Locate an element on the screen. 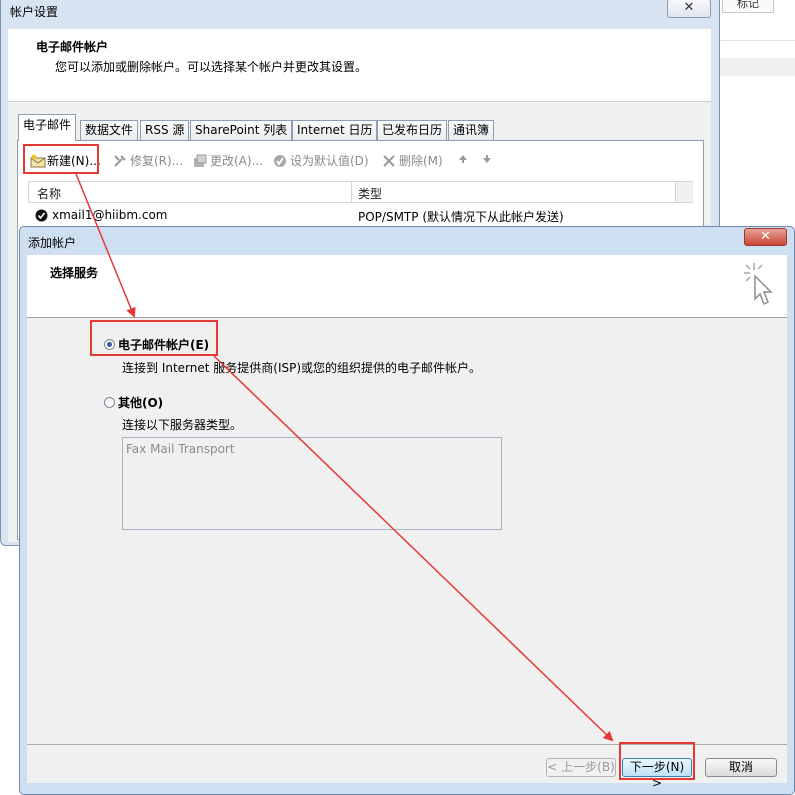  server-type-item: Fax Mail Transport is located at coordinates (180, 449).